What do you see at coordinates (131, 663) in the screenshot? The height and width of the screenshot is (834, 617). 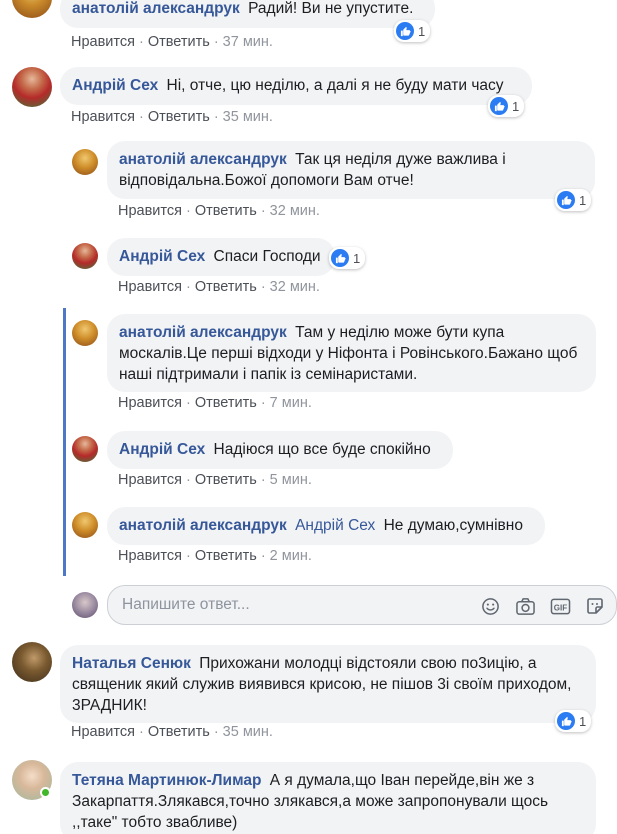 I see `comment-author: Наталья Сенюк` at bounding box center [131, 663].